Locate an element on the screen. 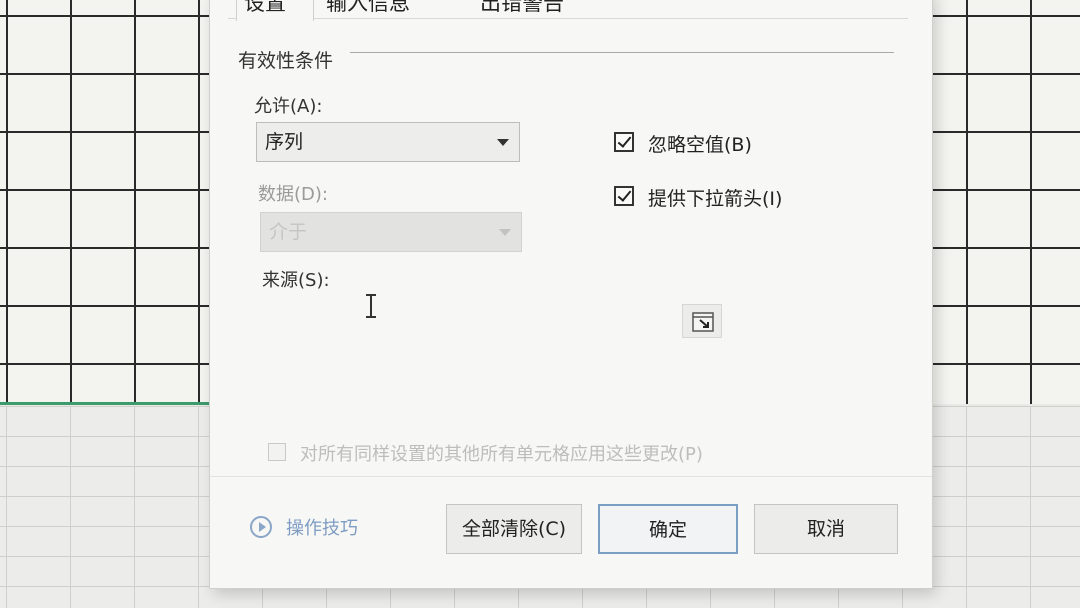 Image resolution: width=1080 pixels, height=608 pixels. footer-divider is located at coordinates (571, 476).